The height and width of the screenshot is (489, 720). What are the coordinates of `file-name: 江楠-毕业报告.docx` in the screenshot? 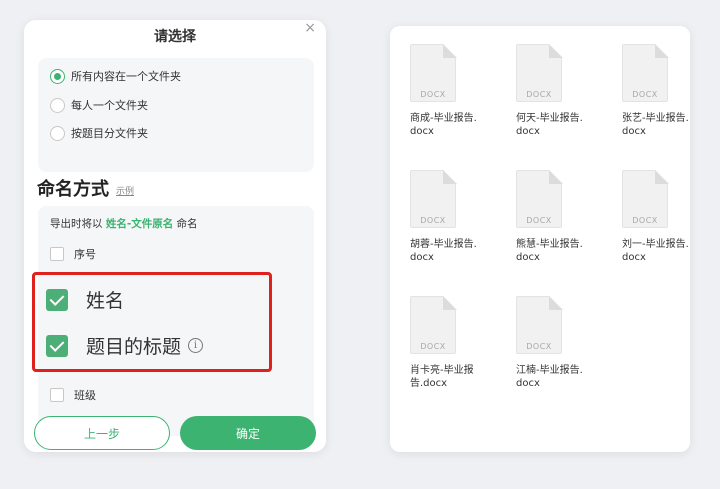 It's located at (549, 377).